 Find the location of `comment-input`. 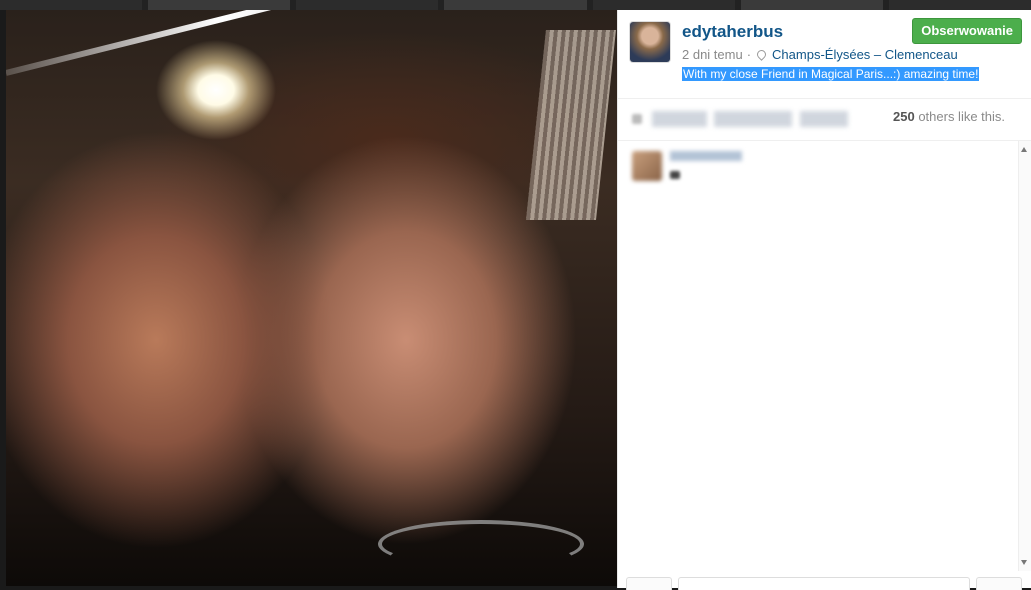

comment-input is located at coordinates (824, 583).